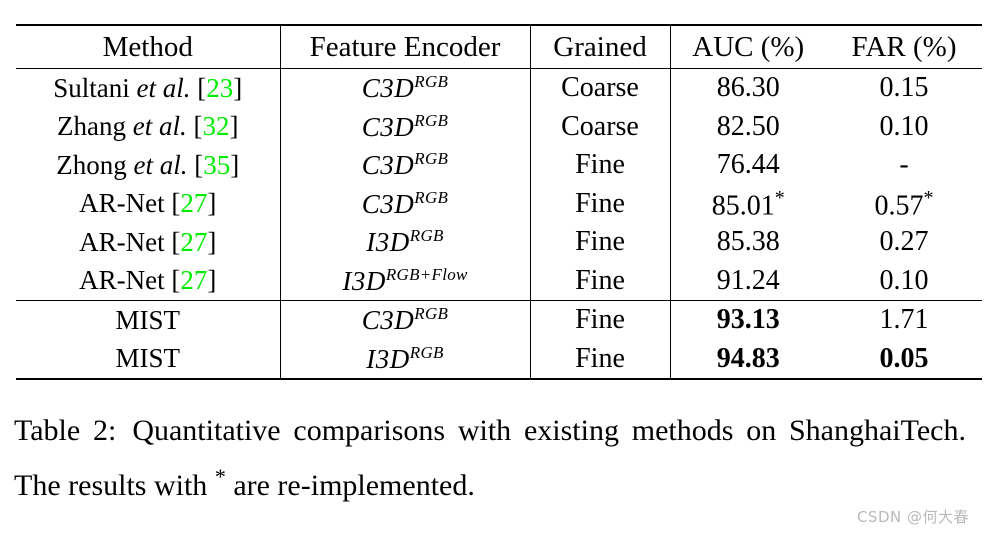 Image resolution: width=995 pixels, height=533 pixels. I want to click on far-value: 1.71, so click(904, 320).